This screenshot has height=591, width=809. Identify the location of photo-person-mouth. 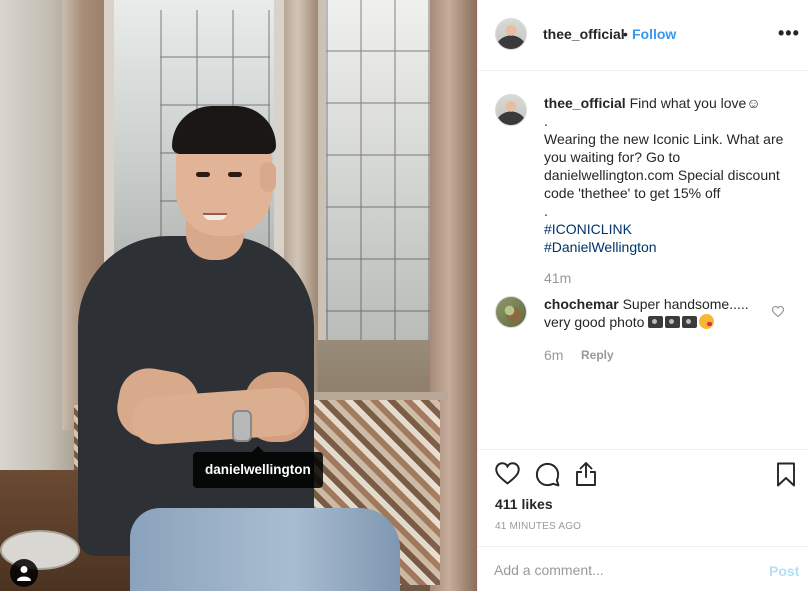
(215, 216).